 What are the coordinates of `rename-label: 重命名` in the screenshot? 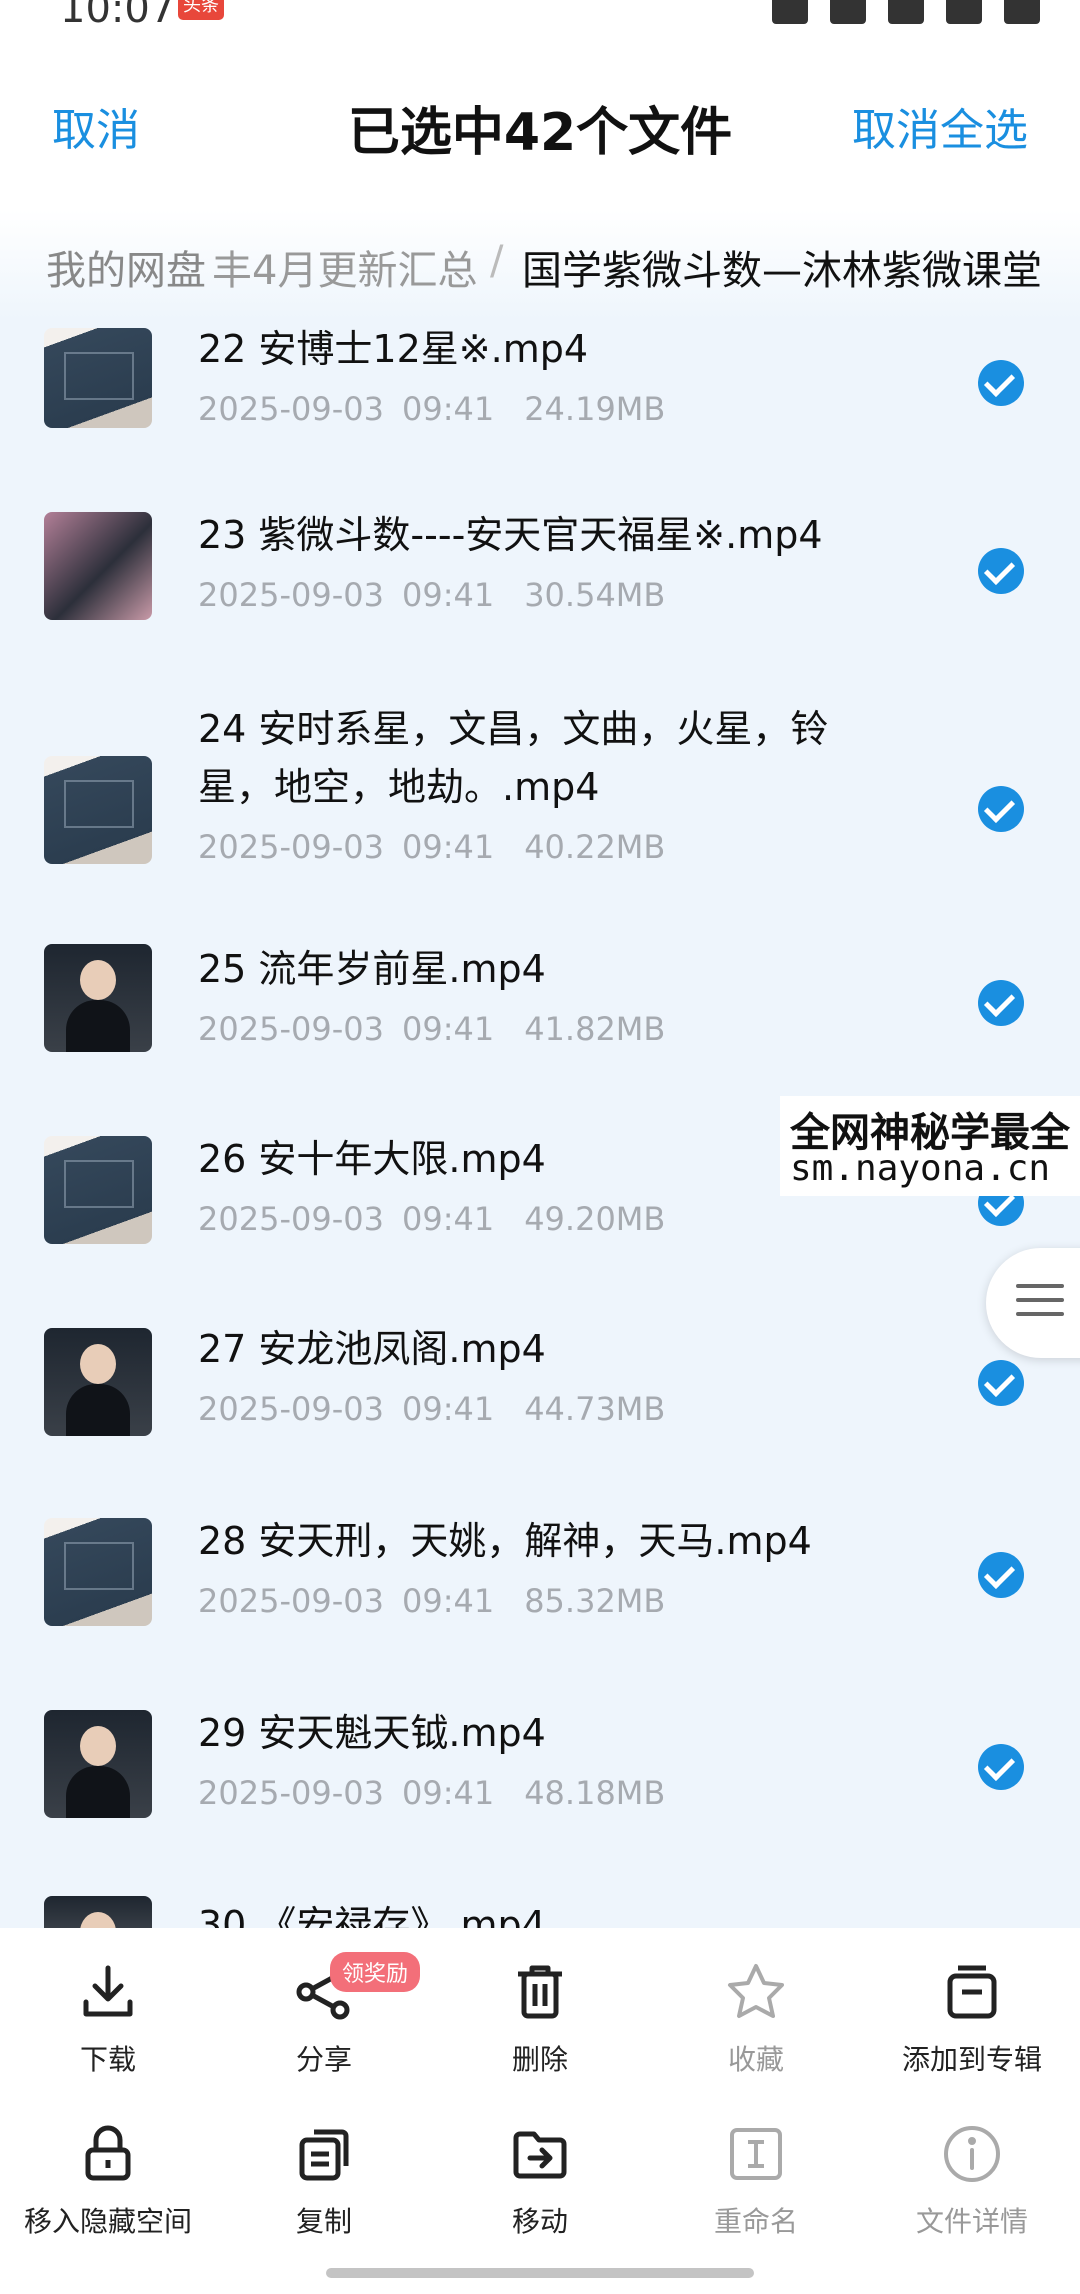 It's located at (755, 2221).